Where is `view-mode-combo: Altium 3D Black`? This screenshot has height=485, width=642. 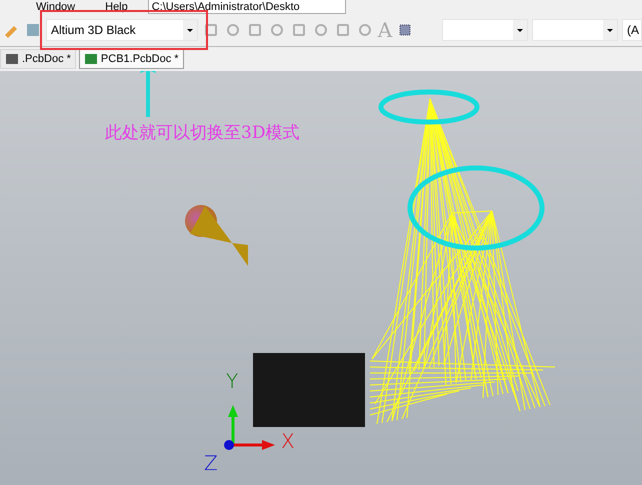 view-mode-combo: Altium 3D Black is located at coordinates (122, 30).